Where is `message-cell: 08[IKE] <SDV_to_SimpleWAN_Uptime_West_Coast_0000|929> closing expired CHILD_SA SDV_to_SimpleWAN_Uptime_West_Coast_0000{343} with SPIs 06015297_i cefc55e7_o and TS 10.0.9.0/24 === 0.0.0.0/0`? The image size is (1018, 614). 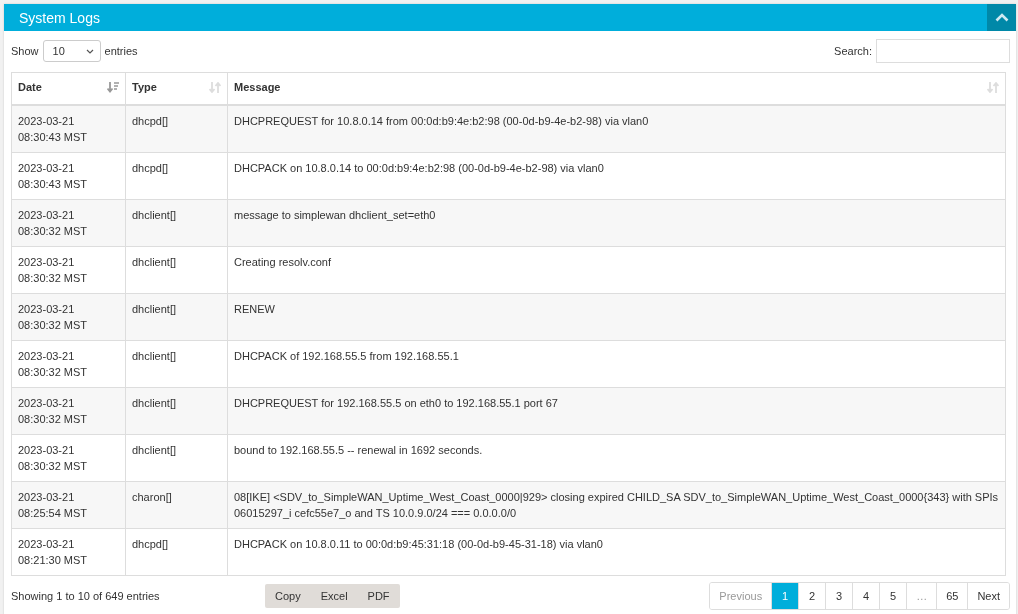
message-cell: 08[IKE] <SDV_to_SimpleWAN_Uptime_West_Coast_0000|929> closing expired CHILD_SA SDV_to_SimpleWAN_Uptime_West_Coast_0000{343} with SPIs 06015297_i cefc55e7_o and TS 10.0.9.0/24 === 0.0.0.0/0 is located at coordinates (616, 505).